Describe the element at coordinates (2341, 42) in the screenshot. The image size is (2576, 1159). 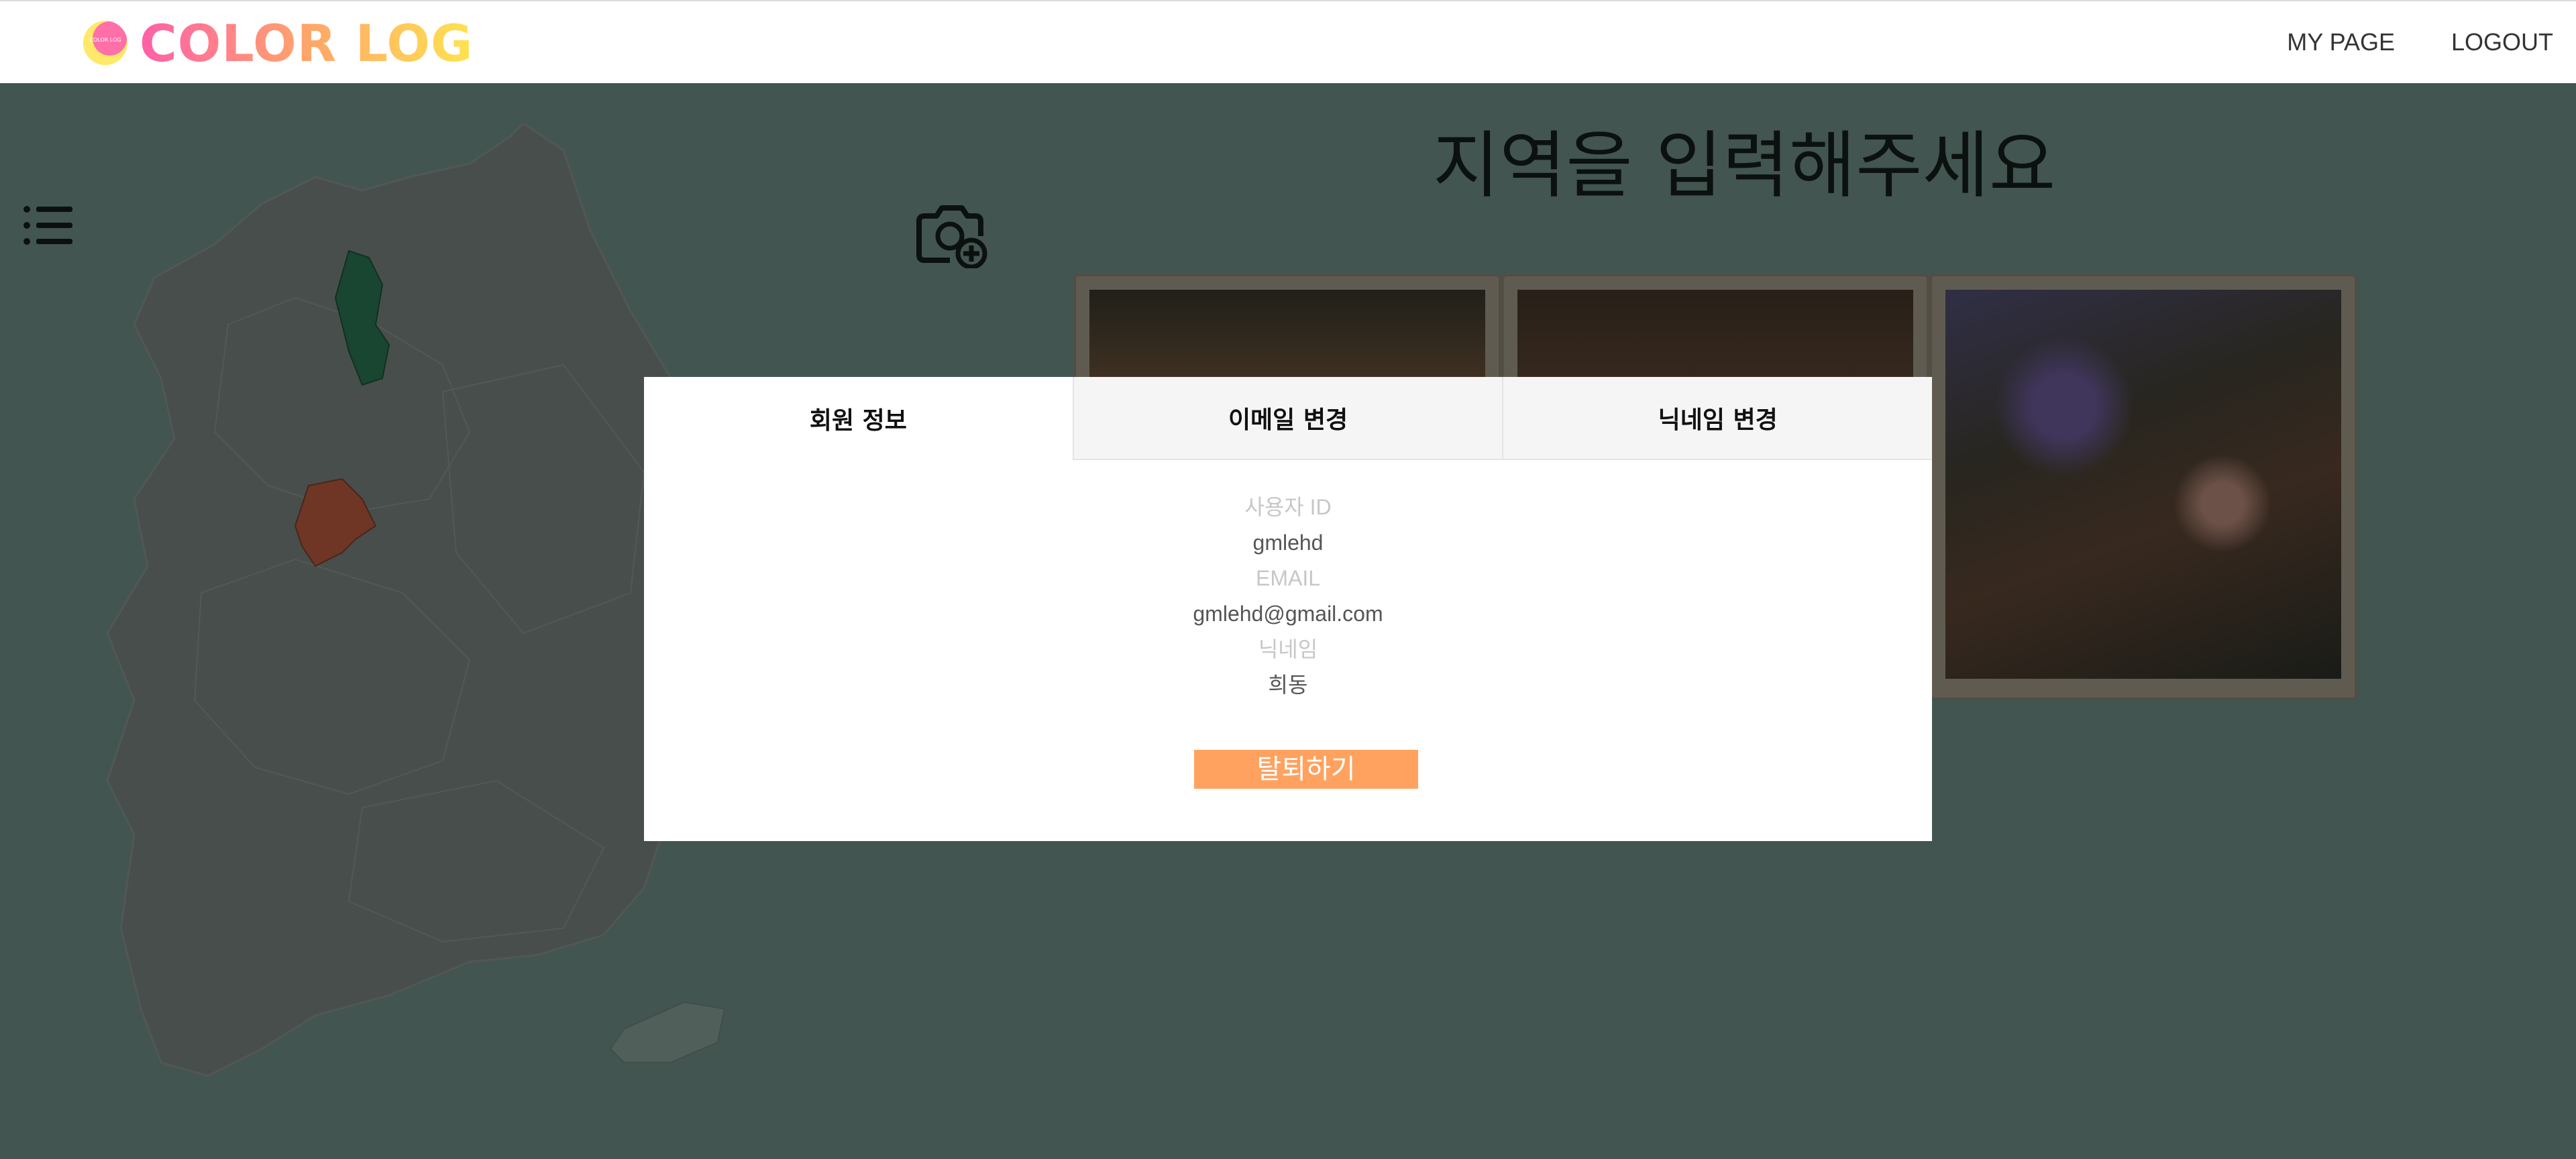
I see `my-page-link: MY PAGE` at that location.